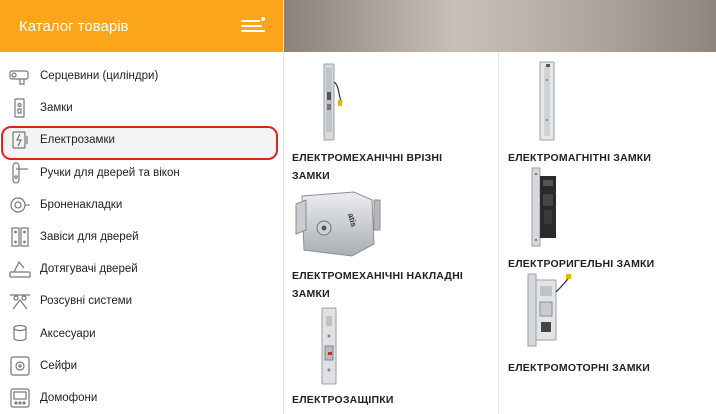 Image resolution: width=716 pixels, height=414 pixels. I want to click on catalog-title: Каталог товарів, so click(74, 26).